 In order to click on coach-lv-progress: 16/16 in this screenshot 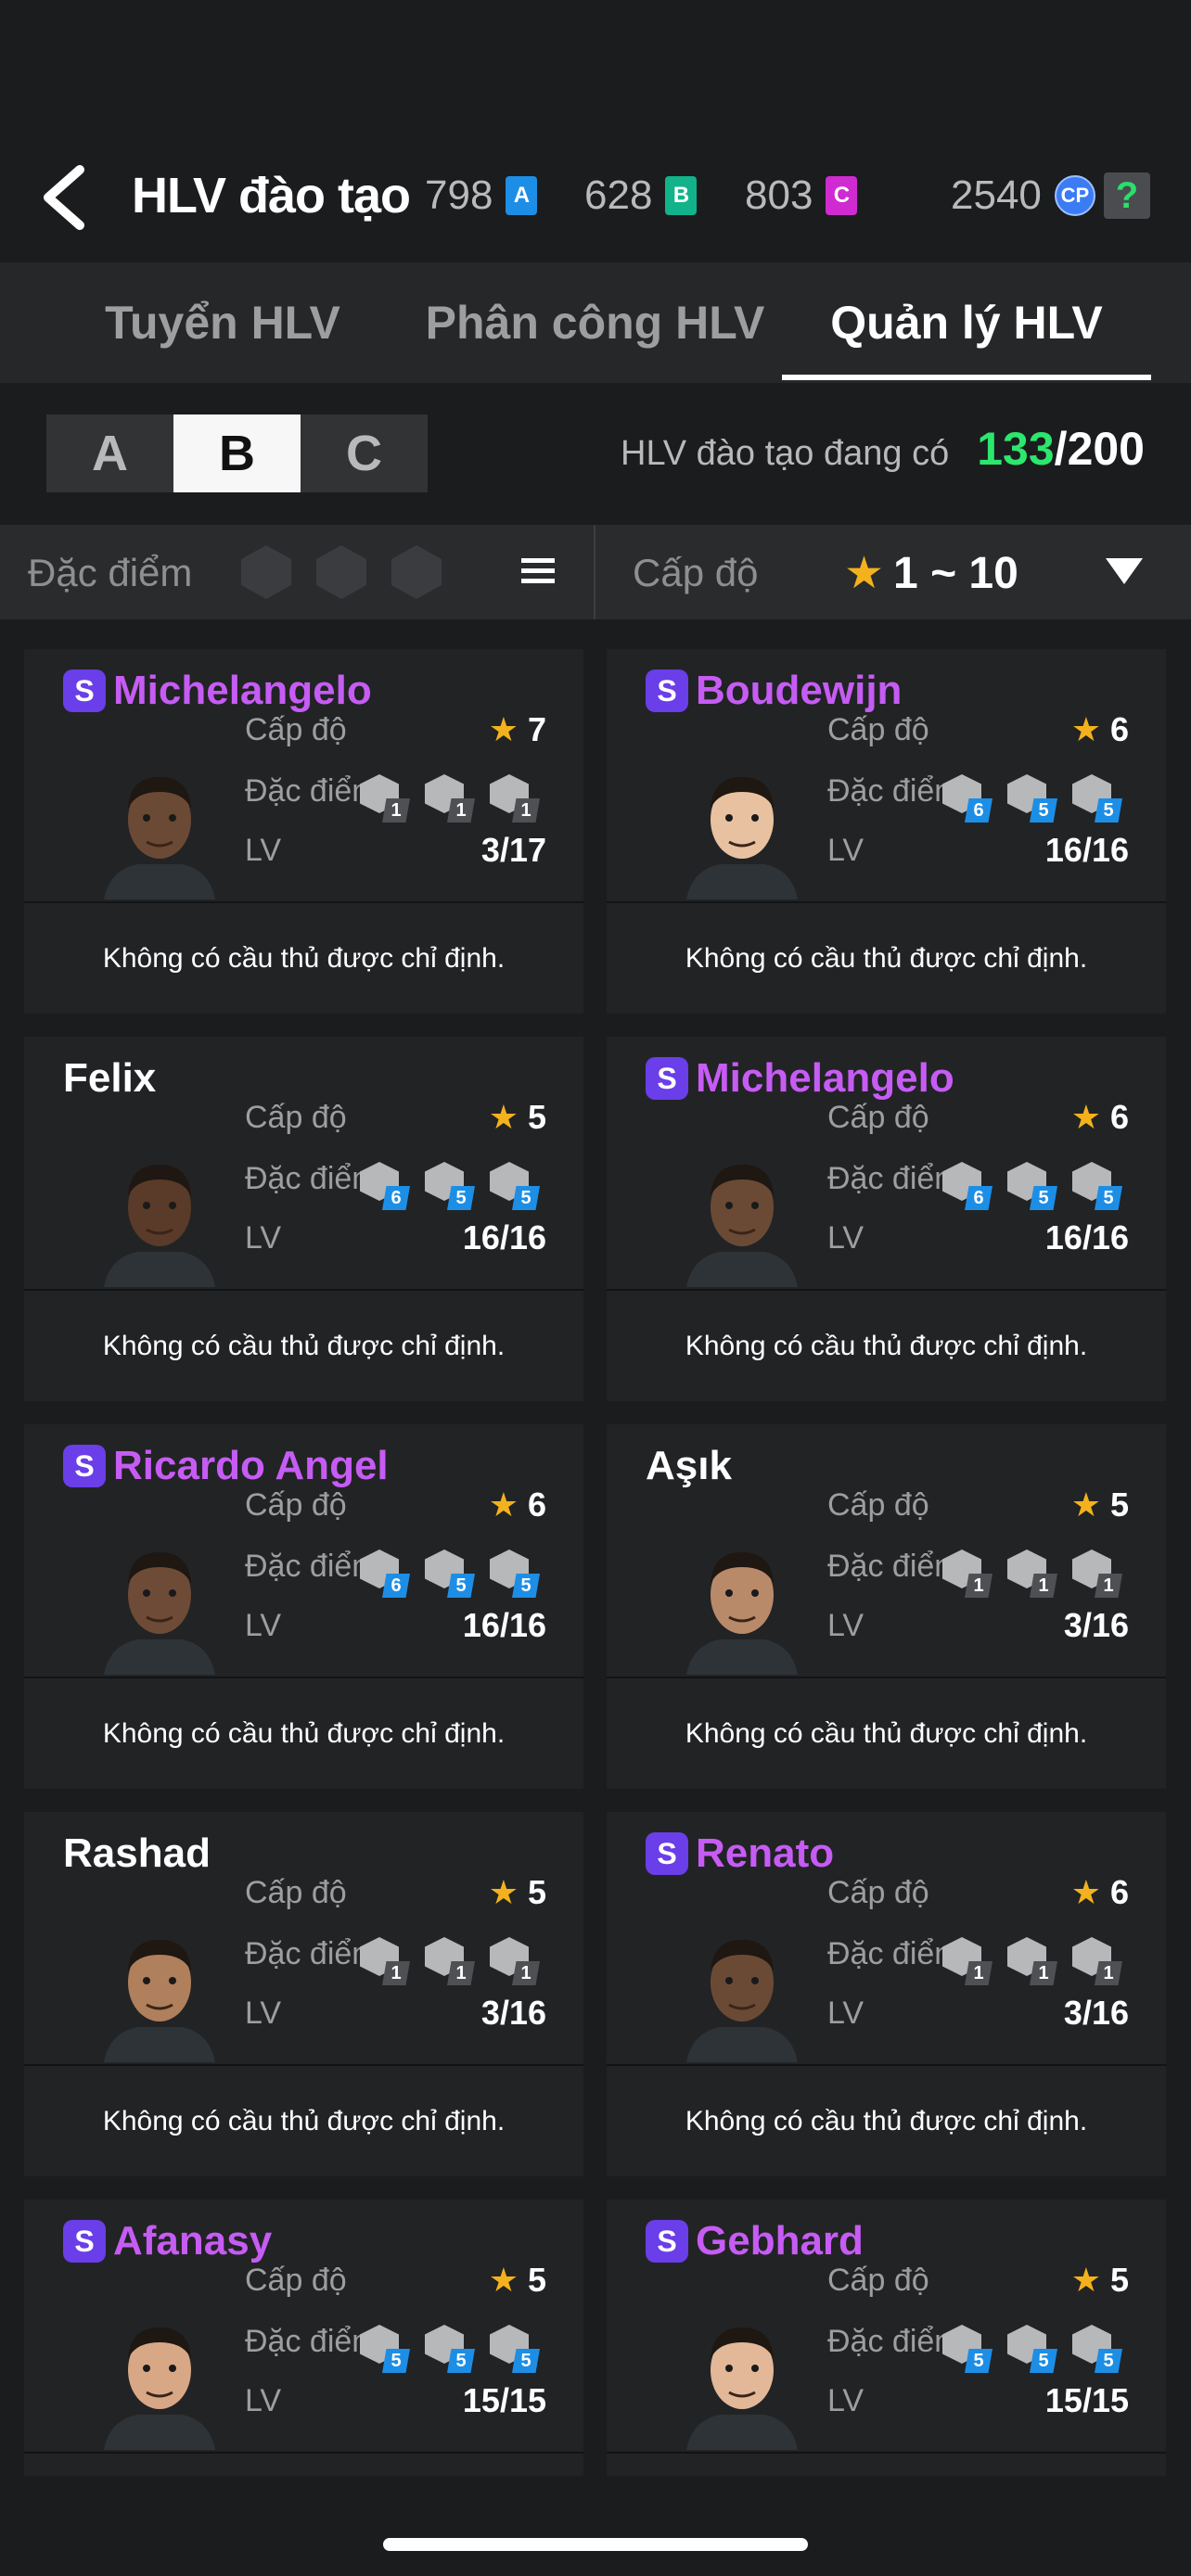, I will do `click(1086, 1237)`.